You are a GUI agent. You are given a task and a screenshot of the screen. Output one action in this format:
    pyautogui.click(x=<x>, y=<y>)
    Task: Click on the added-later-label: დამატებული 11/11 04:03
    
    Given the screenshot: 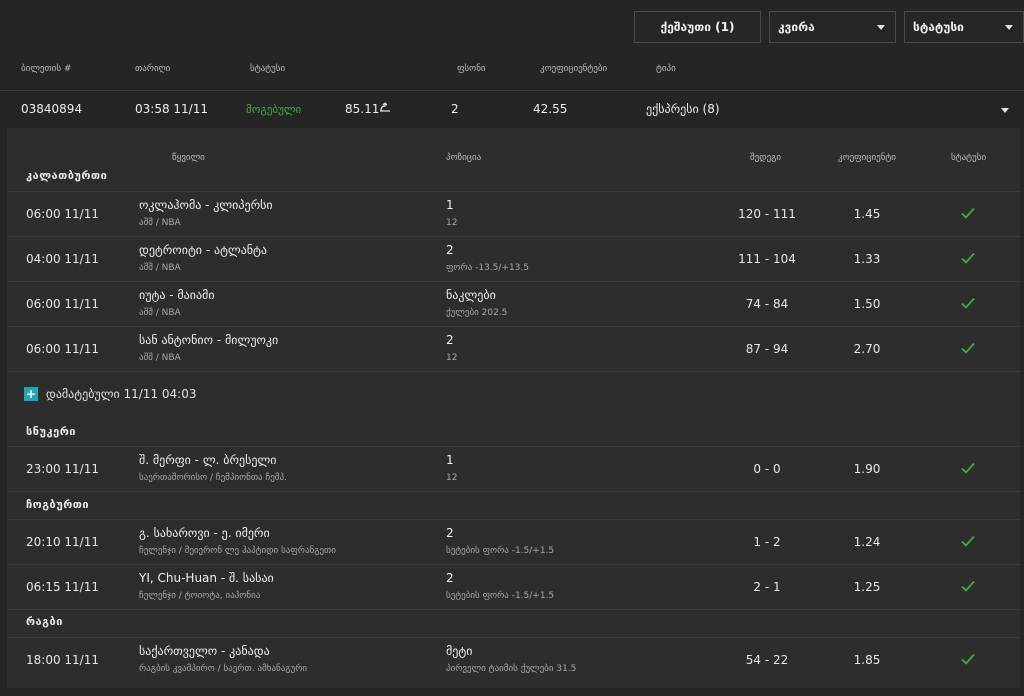 What is the action you would take?
    pyautogui.click(x=121, y=394)
    